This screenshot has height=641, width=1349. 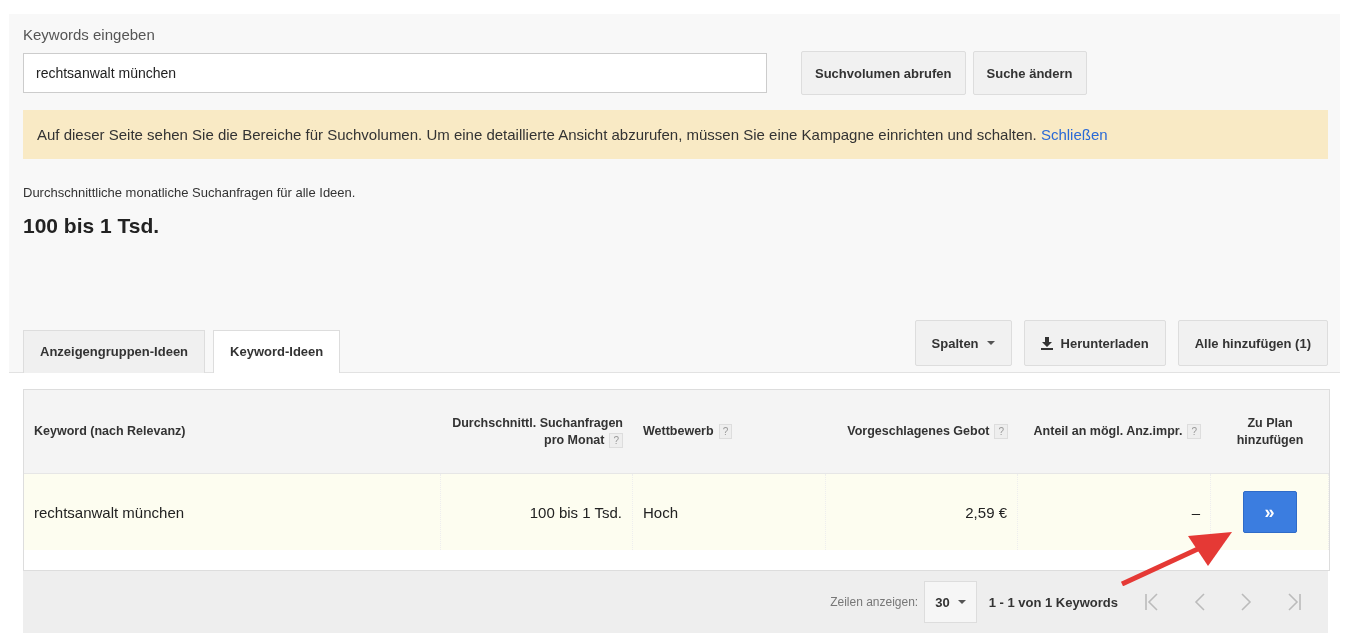 What do you see at coordinates (114, 351) in the screenshot?
I see `tab: Anzeigengruppen-Ideen` at bounding box center [114, 351].